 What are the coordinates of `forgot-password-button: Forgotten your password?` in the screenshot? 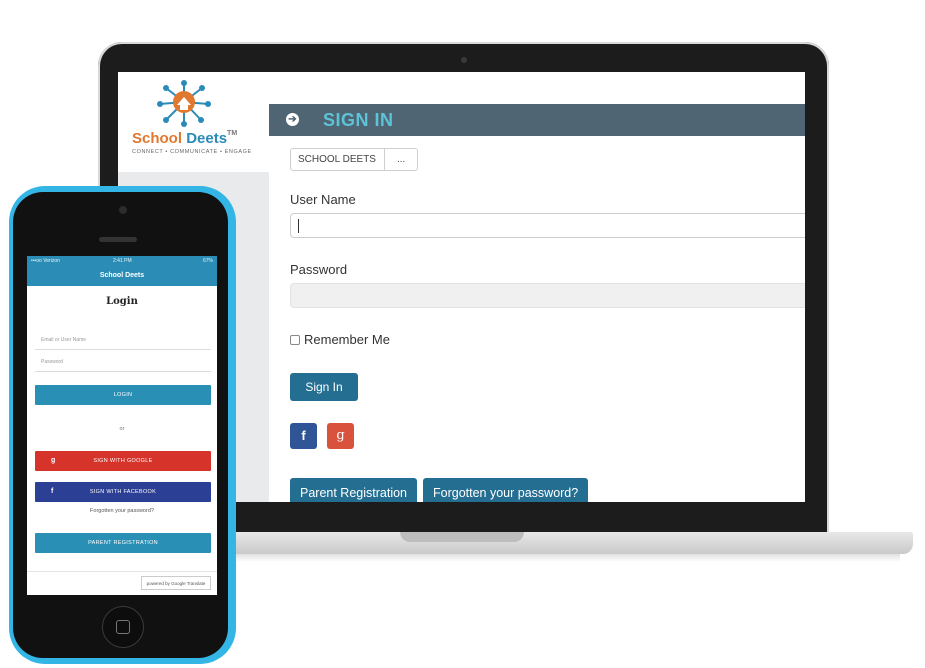 It's located at (506, 490).